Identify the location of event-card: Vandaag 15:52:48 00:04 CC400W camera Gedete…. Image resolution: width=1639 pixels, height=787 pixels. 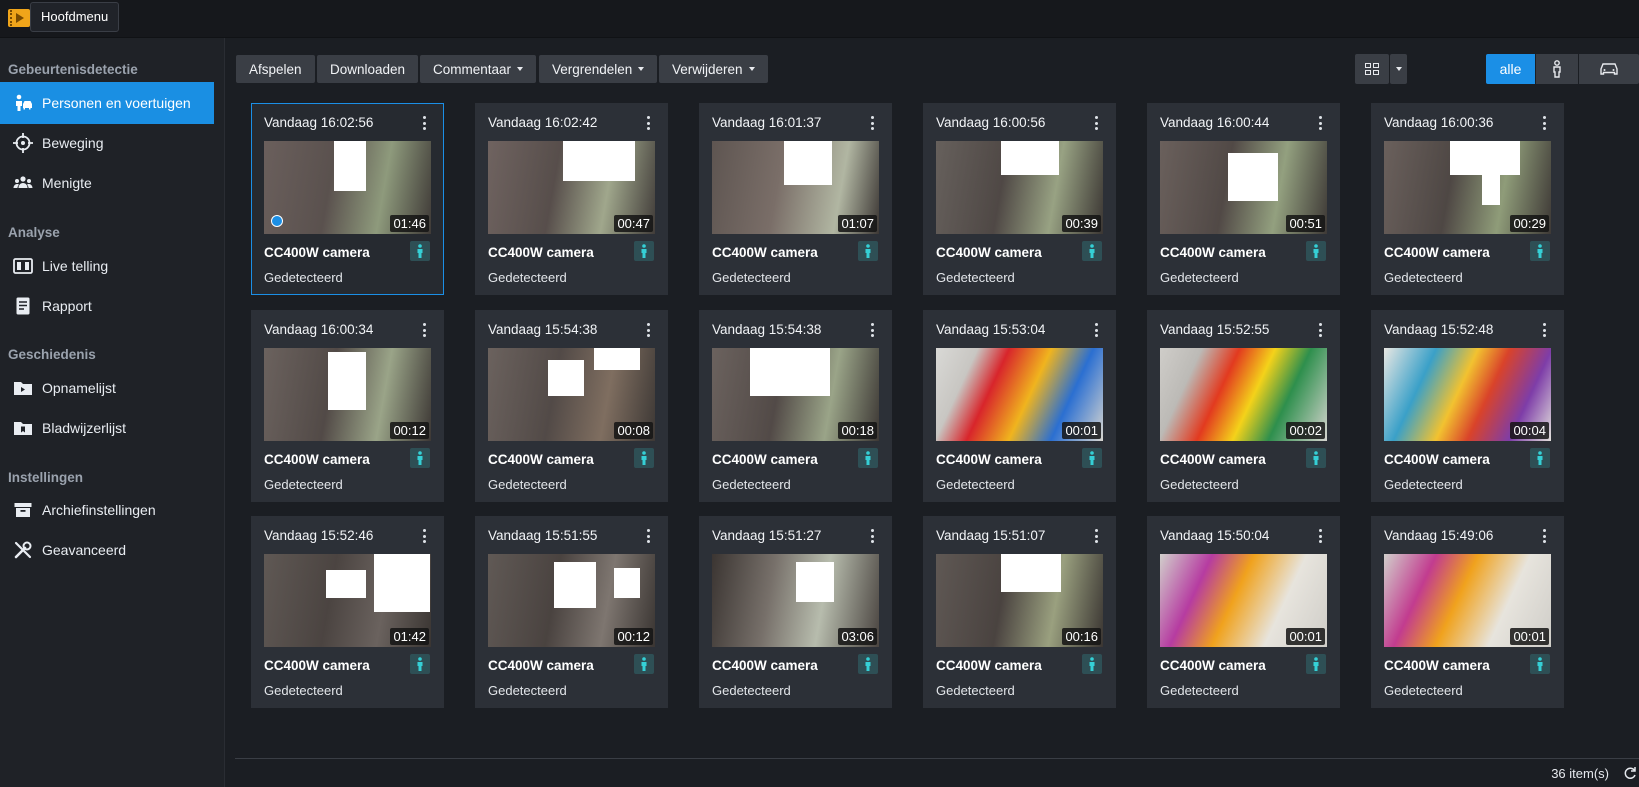
(1467, 406).